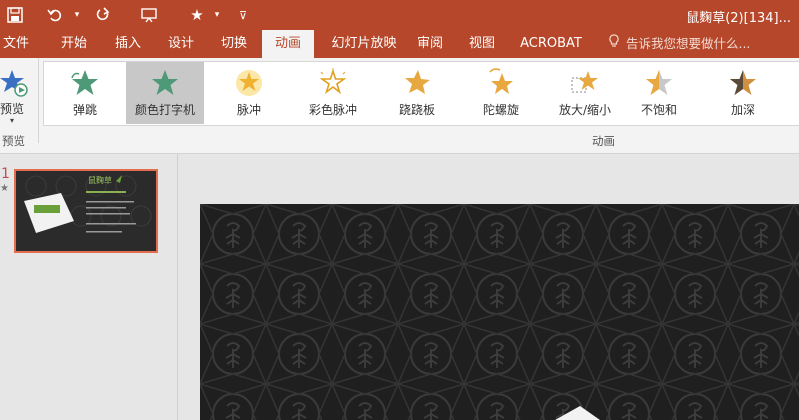  What do you see at coordinates (15, 15) in the screenshot?
I see `save-icon` at bounding box center [15, 15].